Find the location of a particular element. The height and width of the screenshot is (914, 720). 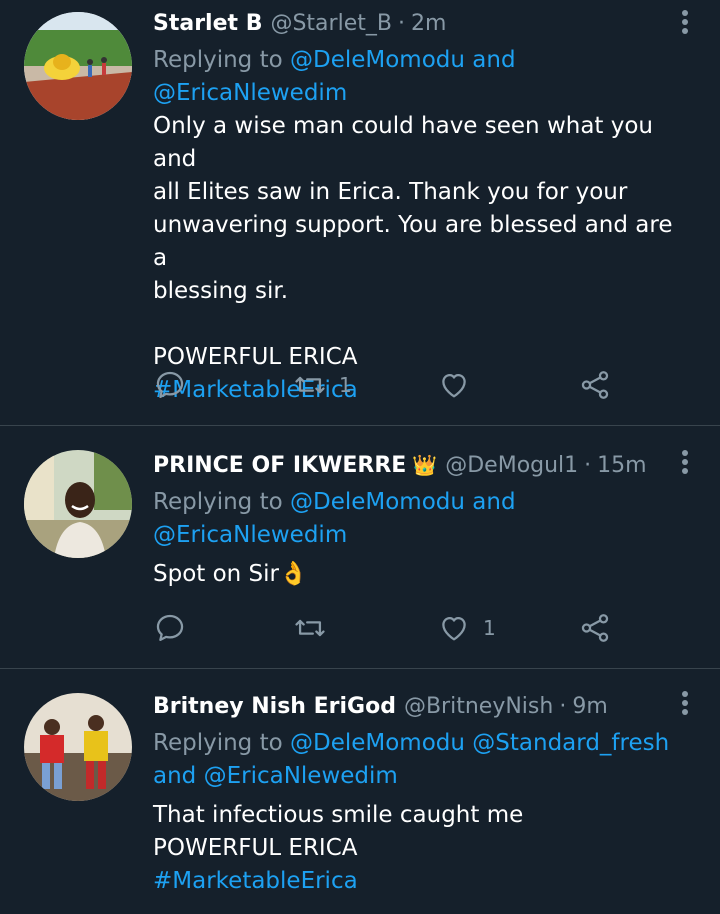

ok-hand-emoji: 👌 is located at coordinates (293, 574).